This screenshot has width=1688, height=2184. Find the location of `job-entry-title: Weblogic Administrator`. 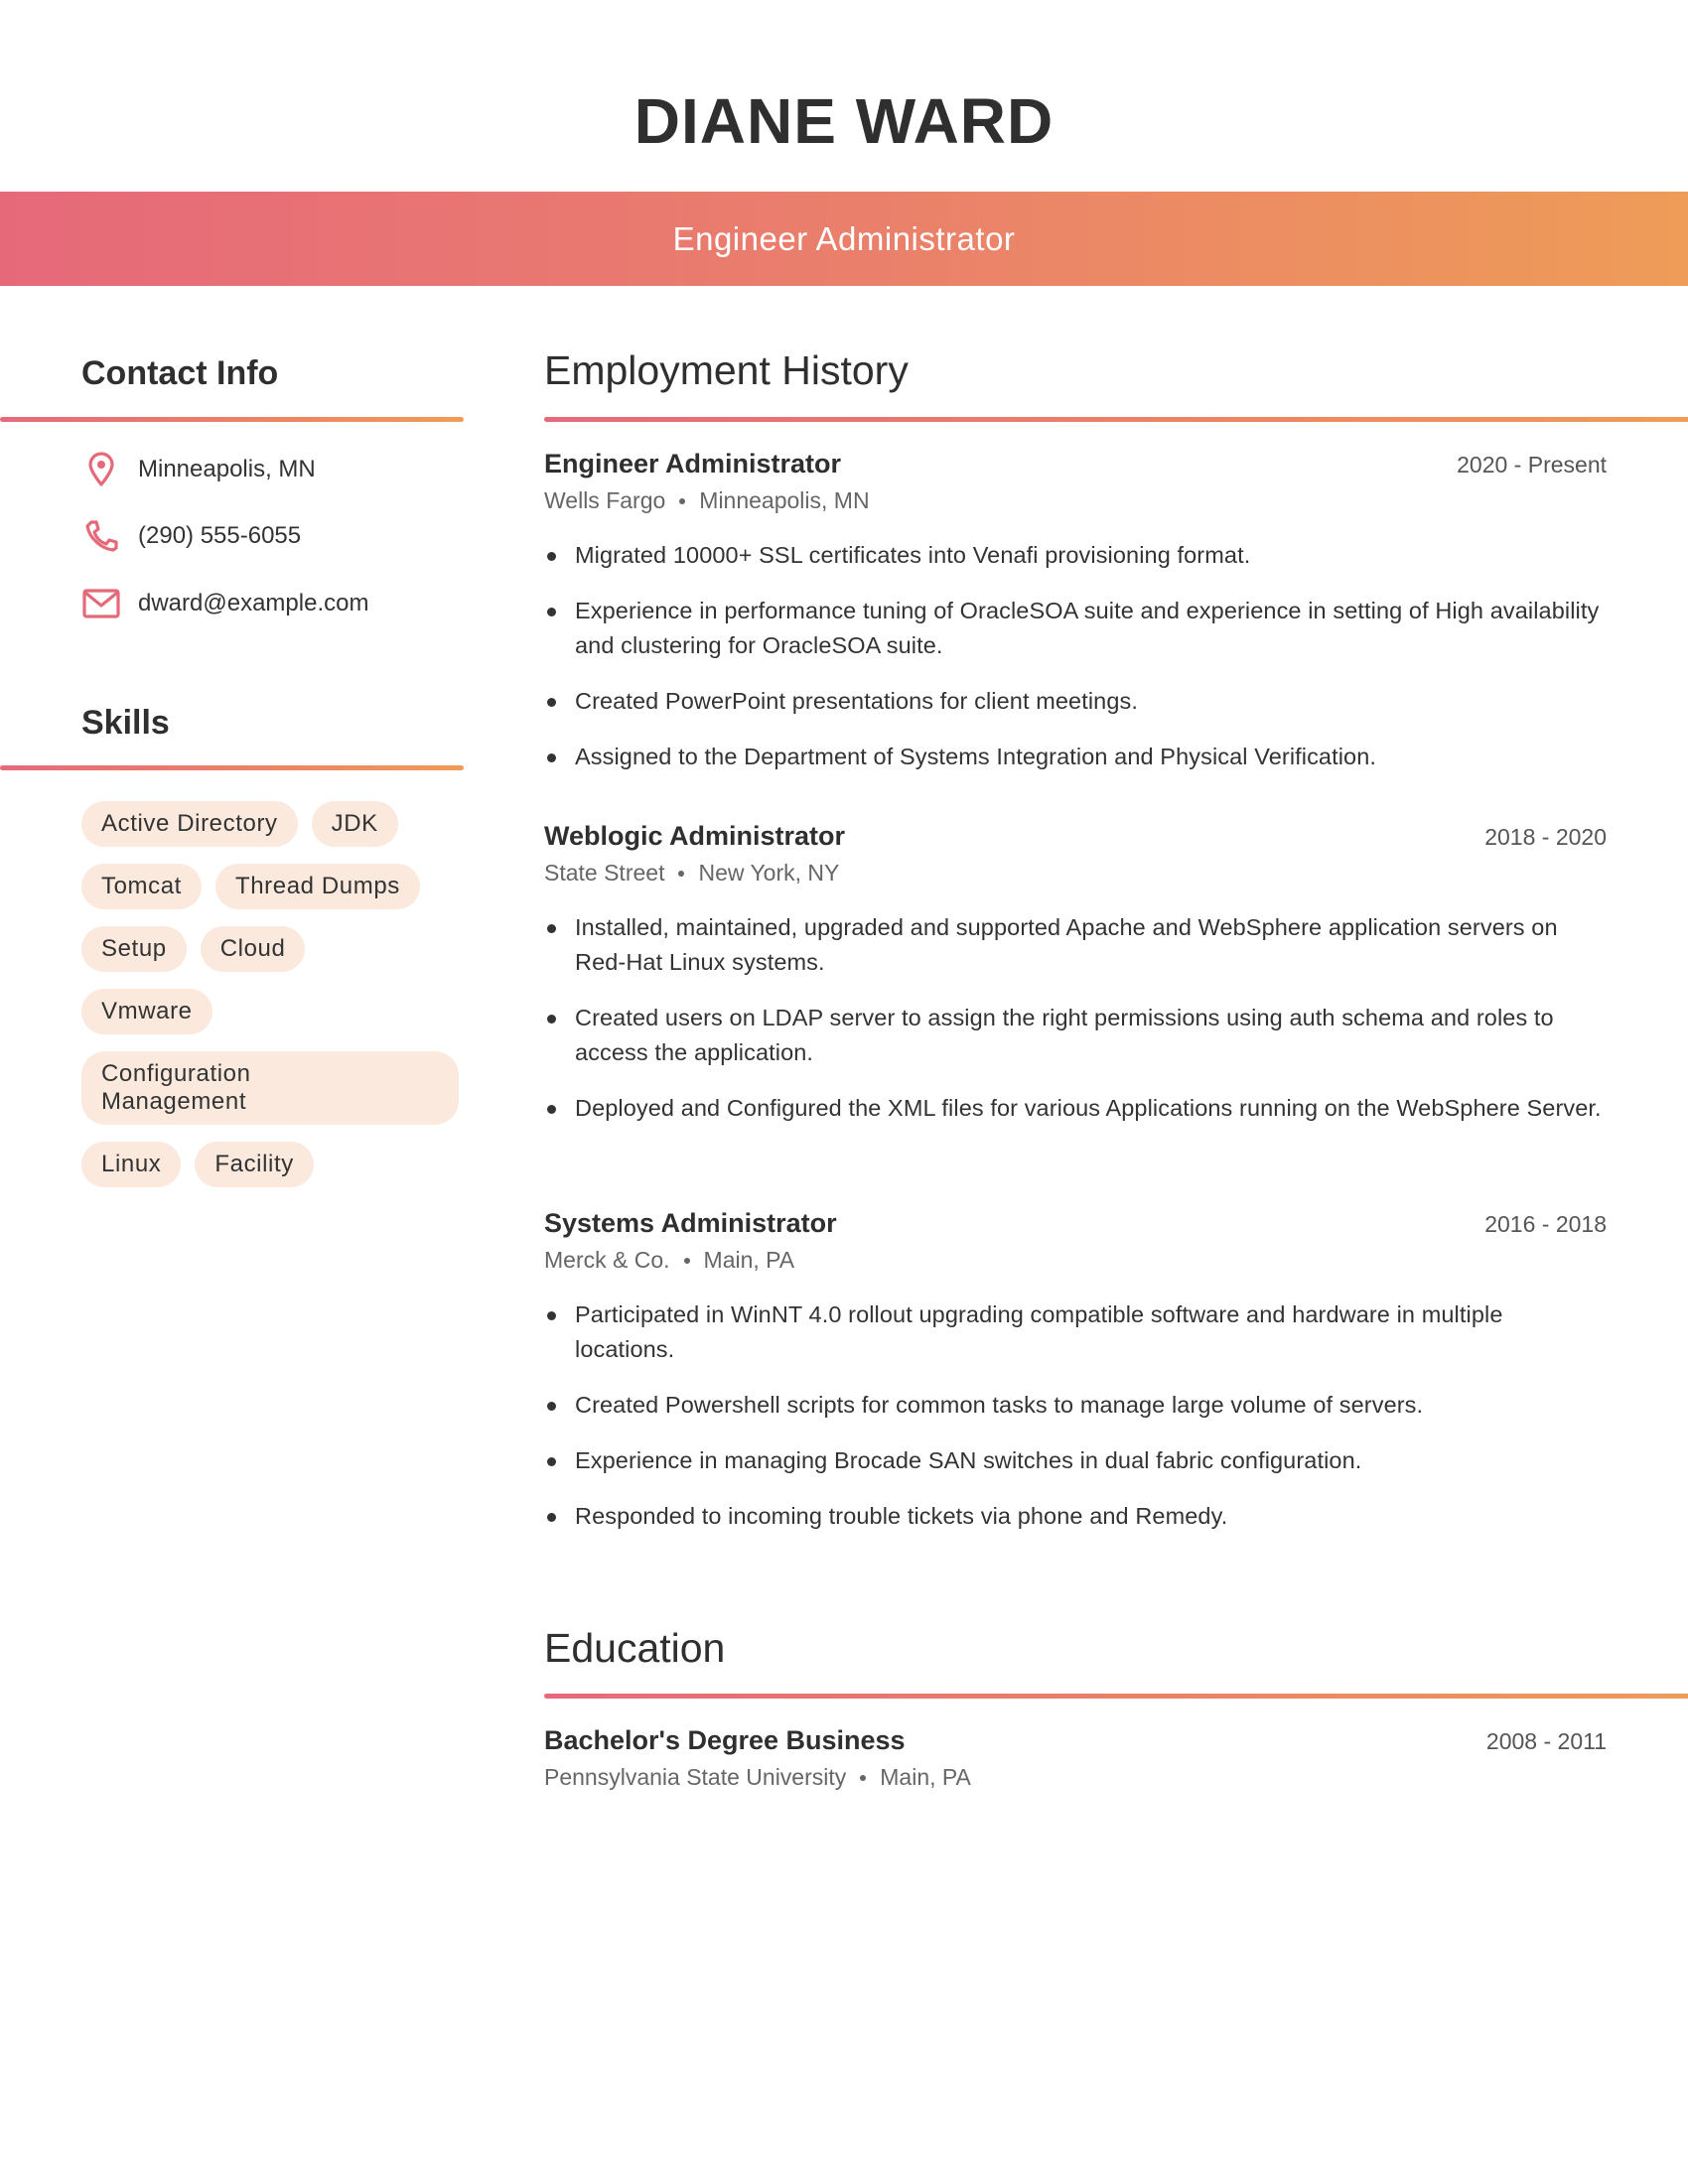

job-entry-title: Weblogic Administrator is located at coordinates (695, 836).